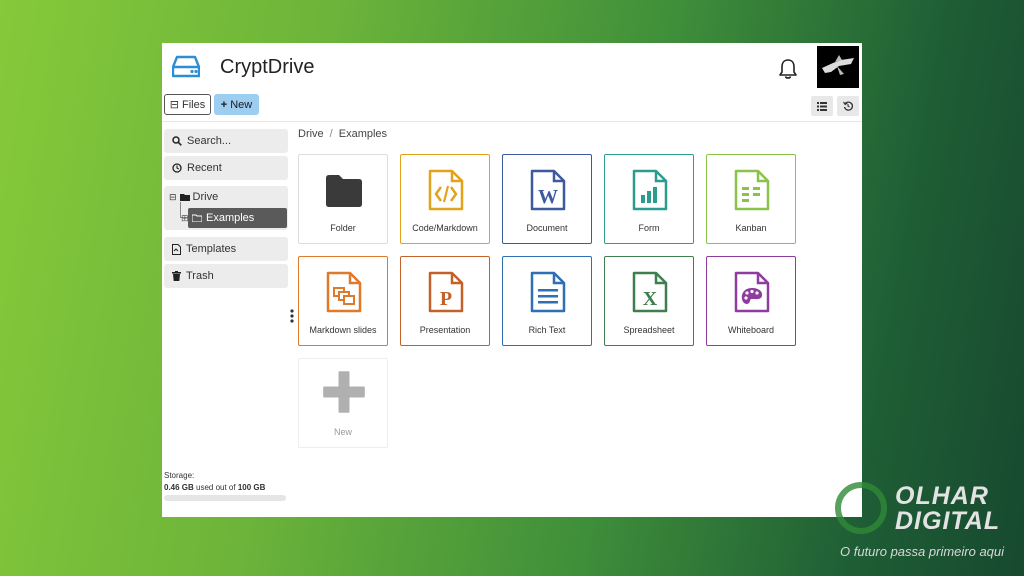 Image resolution: width=1024 pixels, height=576 pixels. I want to click on tile-markdown-slides: Markdown slides, so click(343, 301).